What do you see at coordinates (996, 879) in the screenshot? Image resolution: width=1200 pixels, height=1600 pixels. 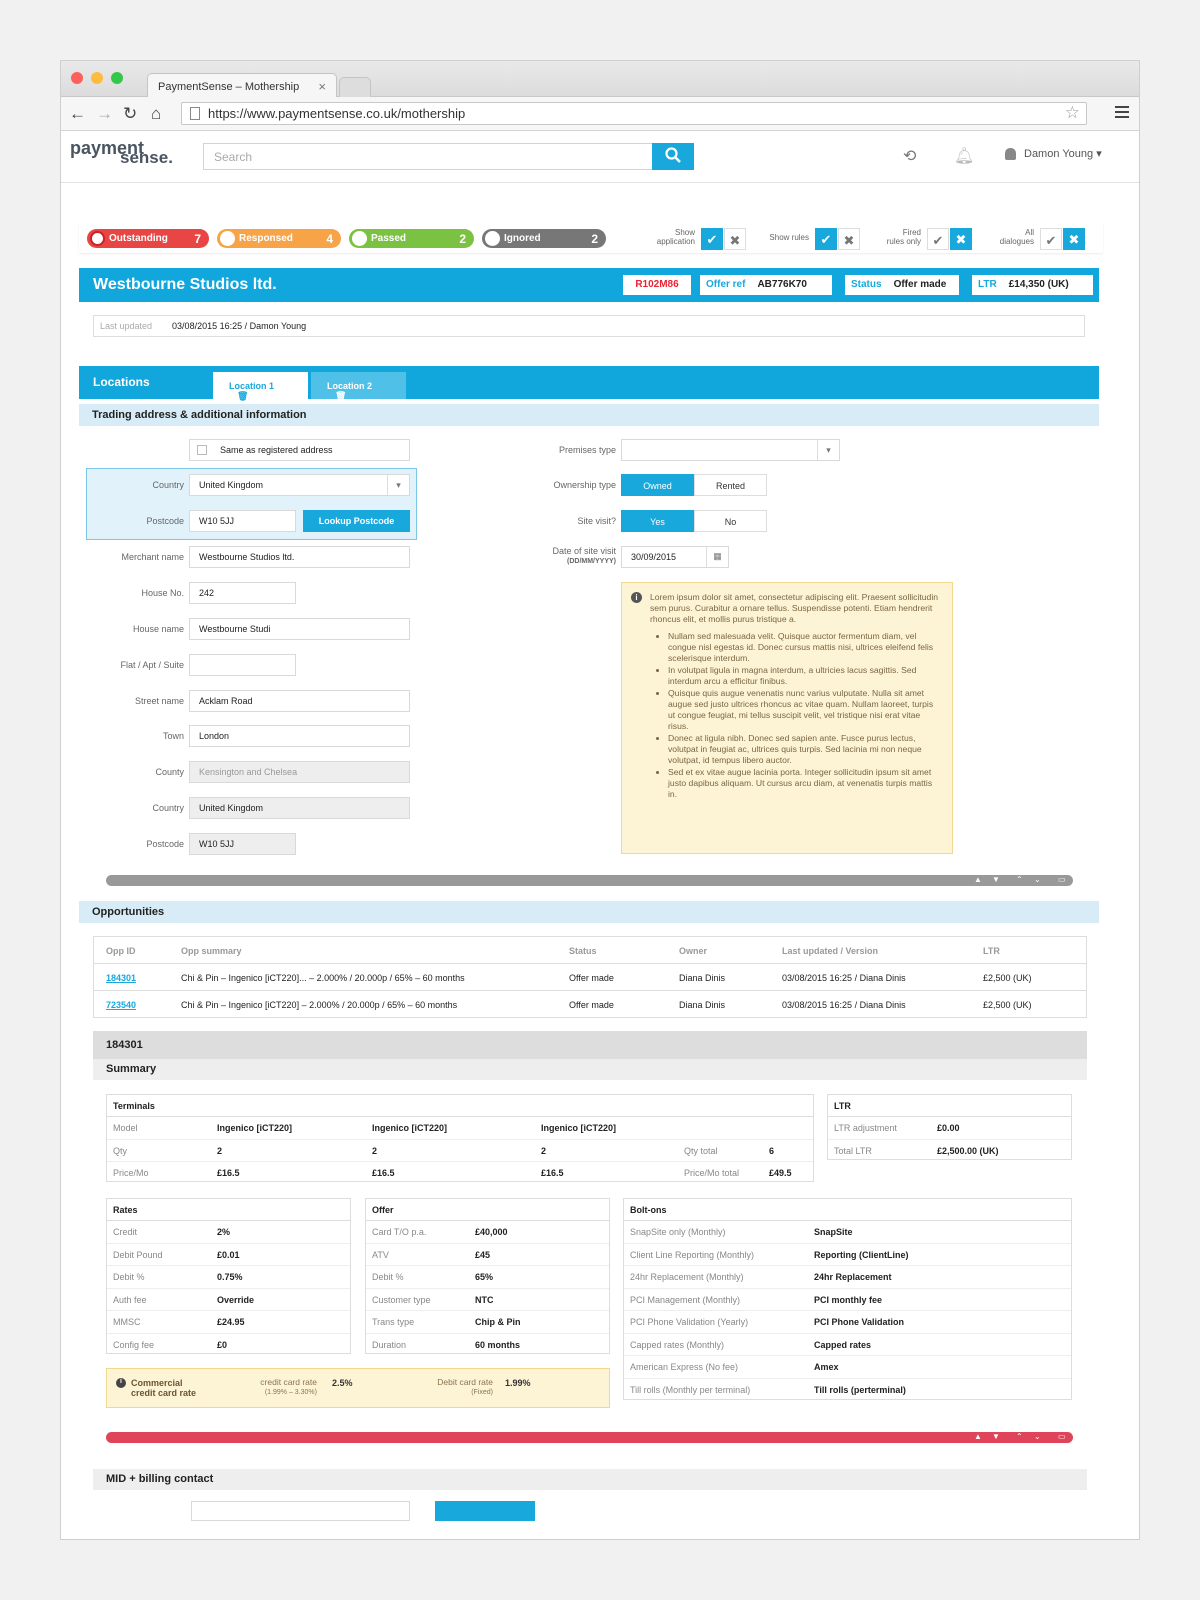 I see `collapse-down-icon: ▼` at bounding box center [996, 879].